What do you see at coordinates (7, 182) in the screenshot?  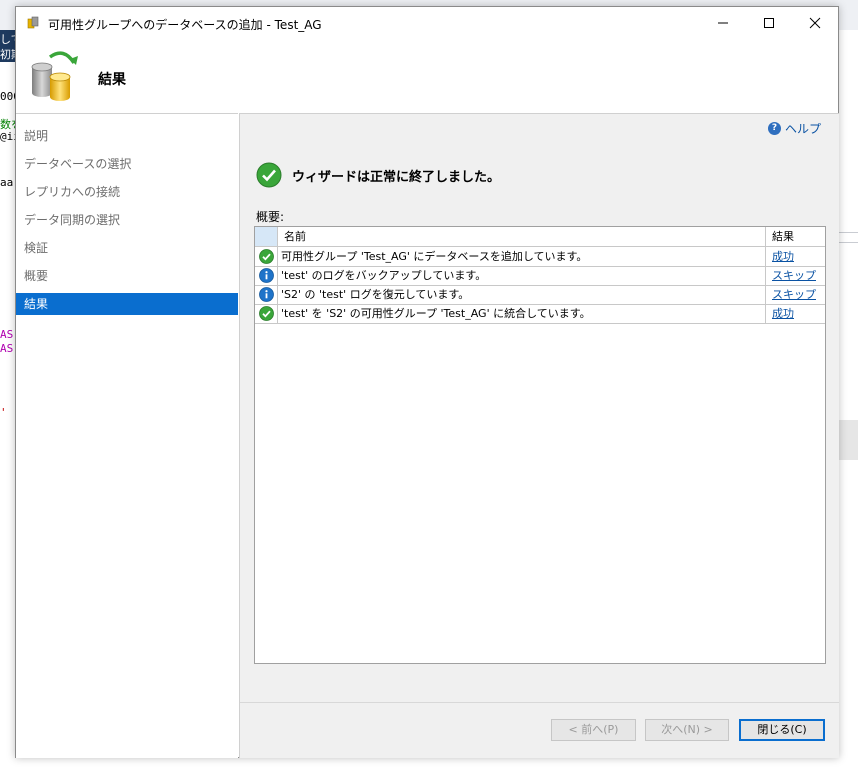 I see `background-text: aa` at bounding box center [7, 182].